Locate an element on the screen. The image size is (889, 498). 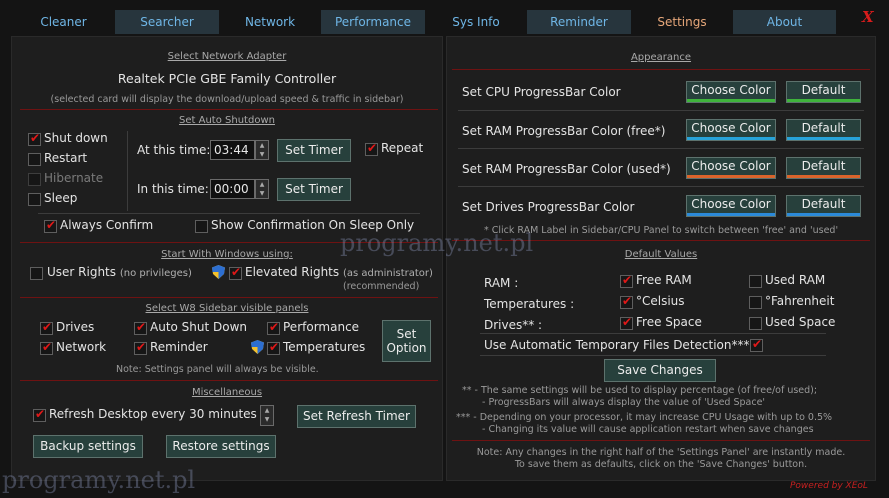
tab-reminder: Reminder is located at coordinates (579, 22).